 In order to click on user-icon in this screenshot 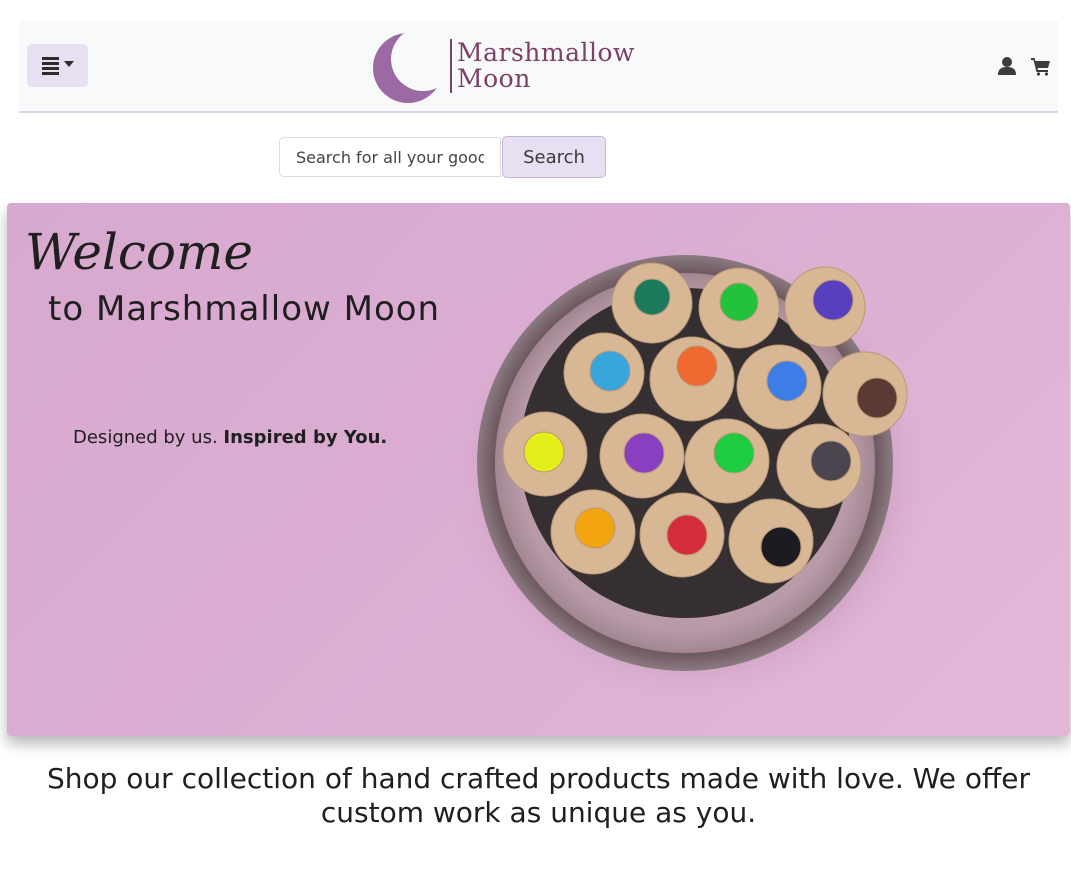, I will do `click(1007, 66)`.